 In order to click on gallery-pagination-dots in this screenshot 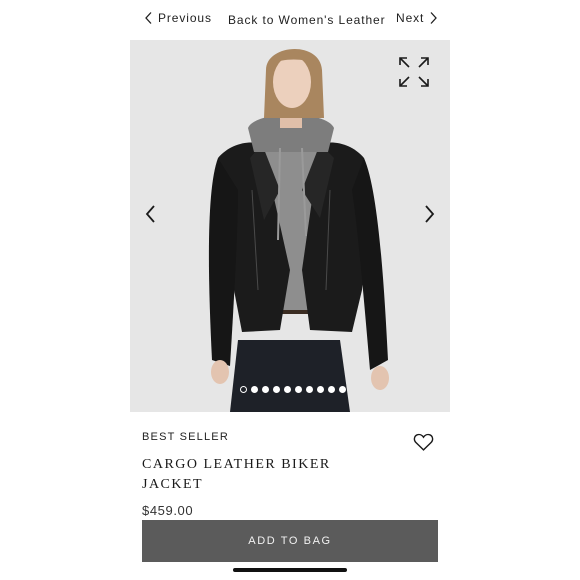, I will do `click(290, 389)`.